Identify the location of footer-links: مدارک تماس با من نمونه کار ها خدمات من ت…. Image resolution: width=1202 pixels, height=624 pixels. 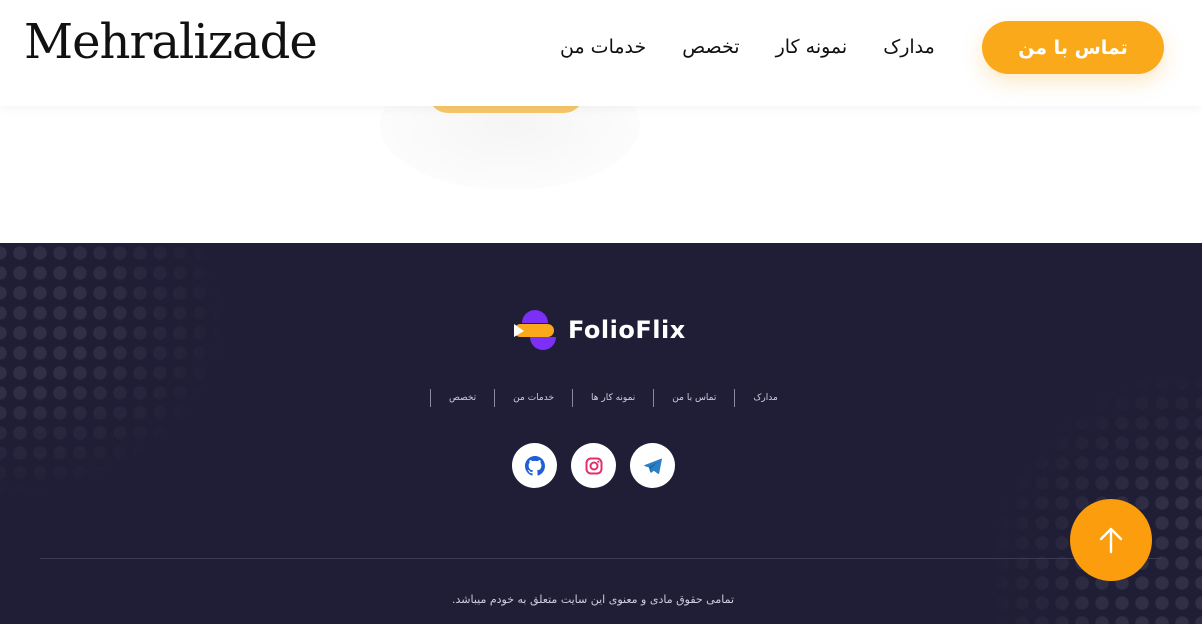
(613, 398).